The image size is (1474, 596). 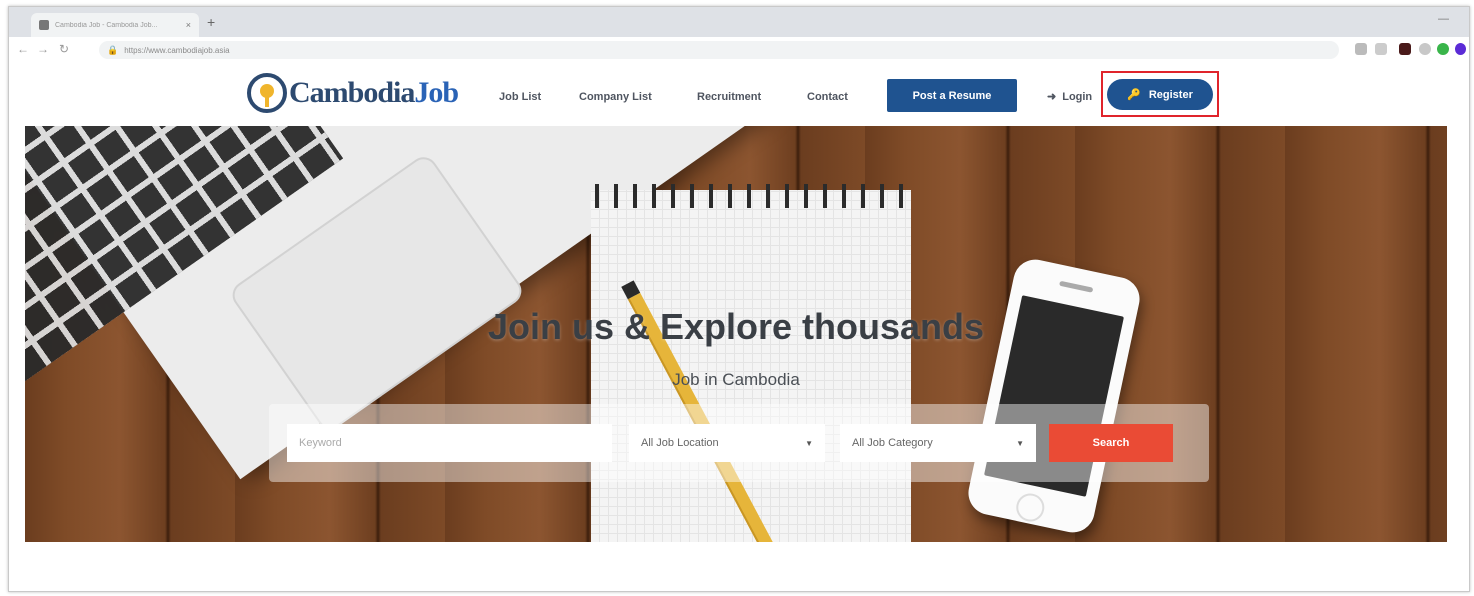 I want to click on lock-icon: 🔒, so click(x=113, y=49).